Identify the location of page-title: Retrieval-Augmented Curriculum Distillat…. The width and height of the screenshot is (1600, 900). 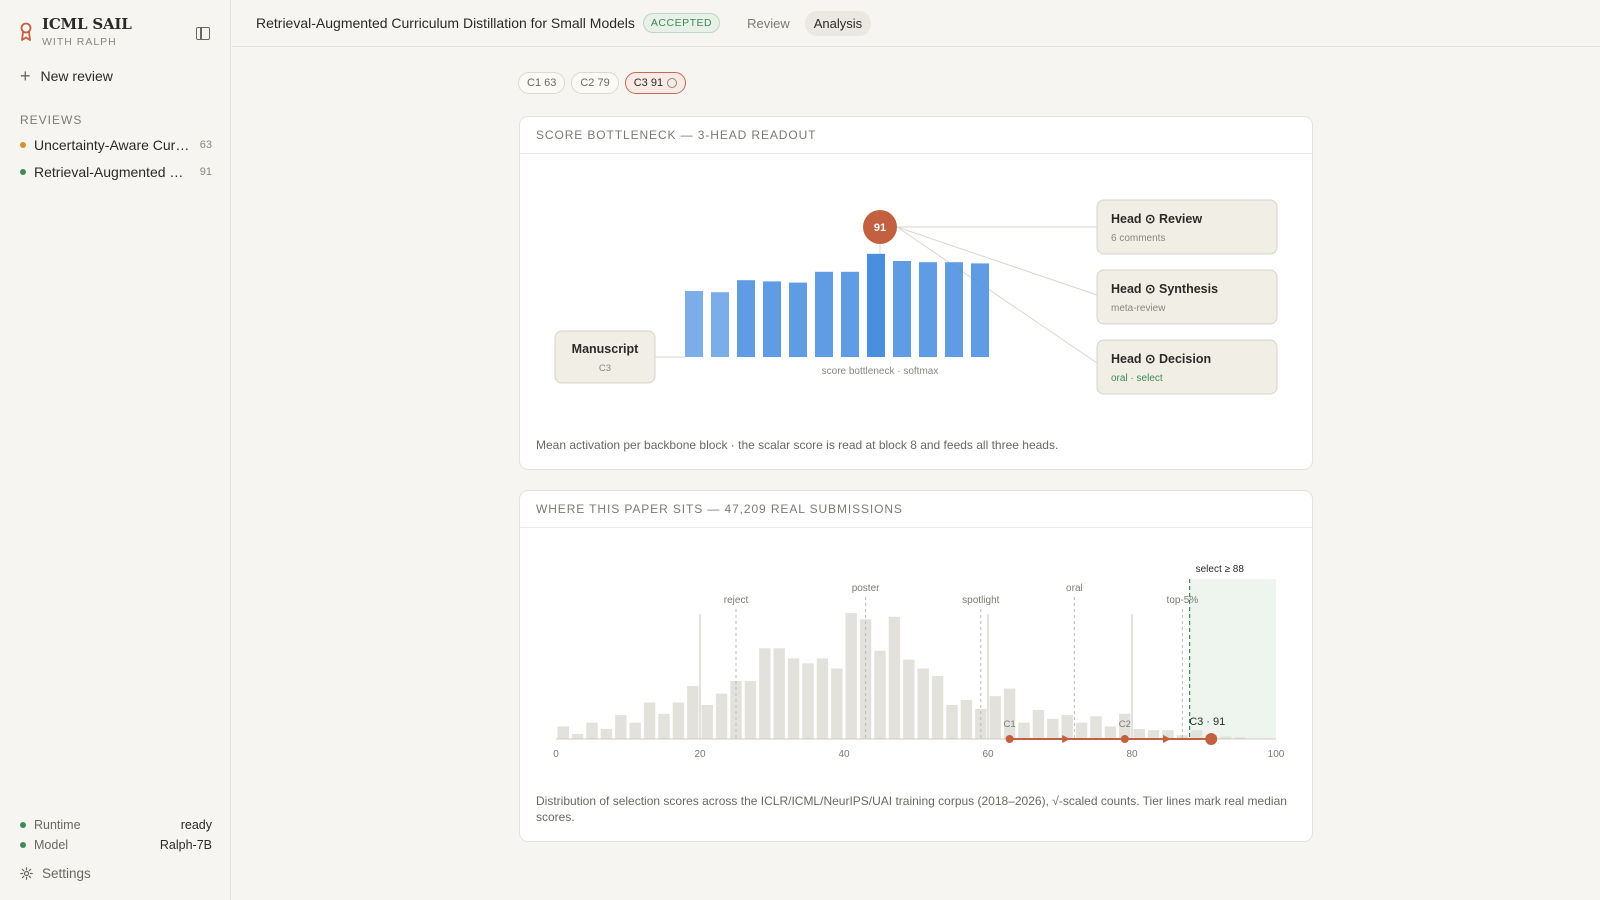
(445, 23).